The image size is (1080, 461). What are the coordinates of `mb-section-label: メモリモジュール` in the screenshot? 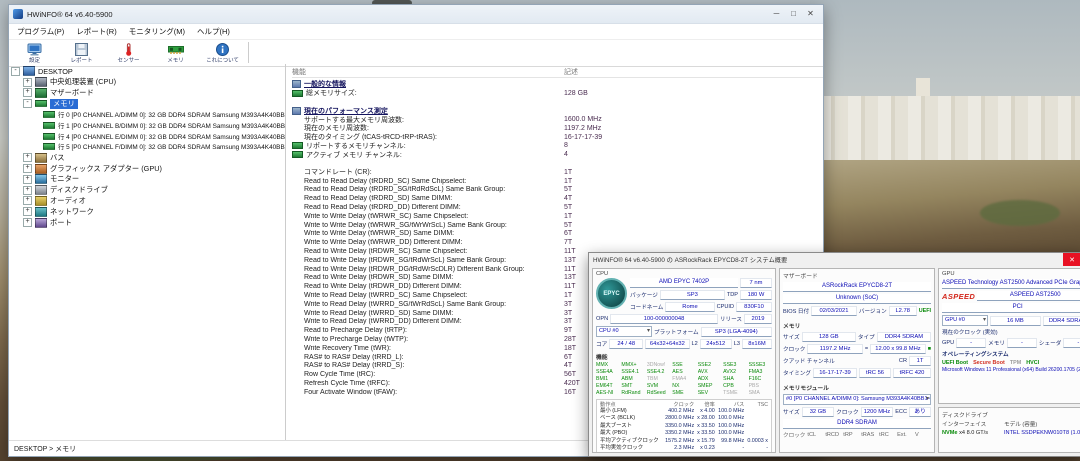 It's located at (806, 389).